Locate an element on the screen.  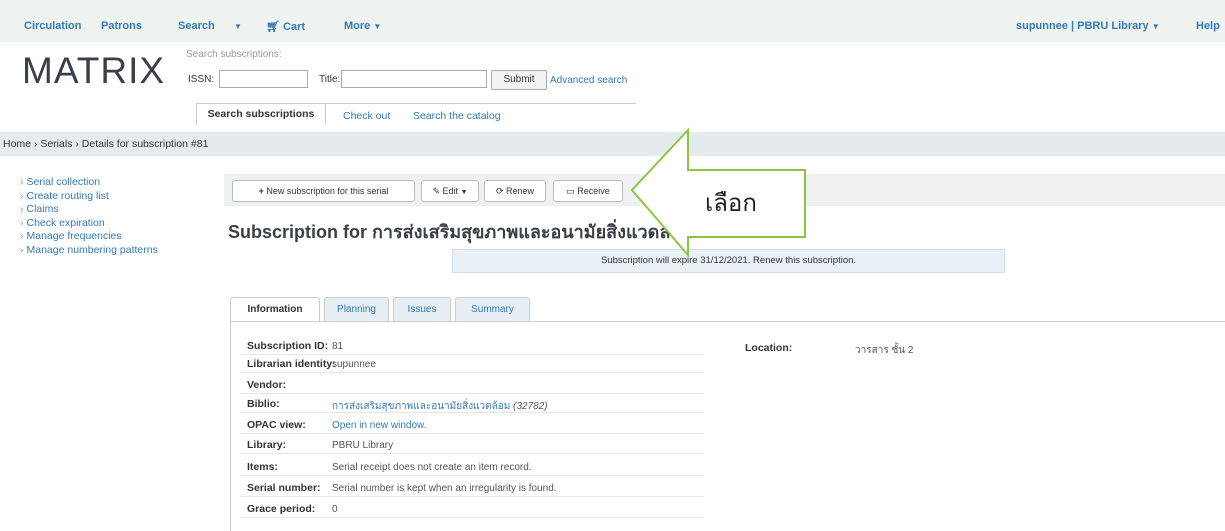
sidebar-item-label: Serial collection is located at coordinates (63, 182).